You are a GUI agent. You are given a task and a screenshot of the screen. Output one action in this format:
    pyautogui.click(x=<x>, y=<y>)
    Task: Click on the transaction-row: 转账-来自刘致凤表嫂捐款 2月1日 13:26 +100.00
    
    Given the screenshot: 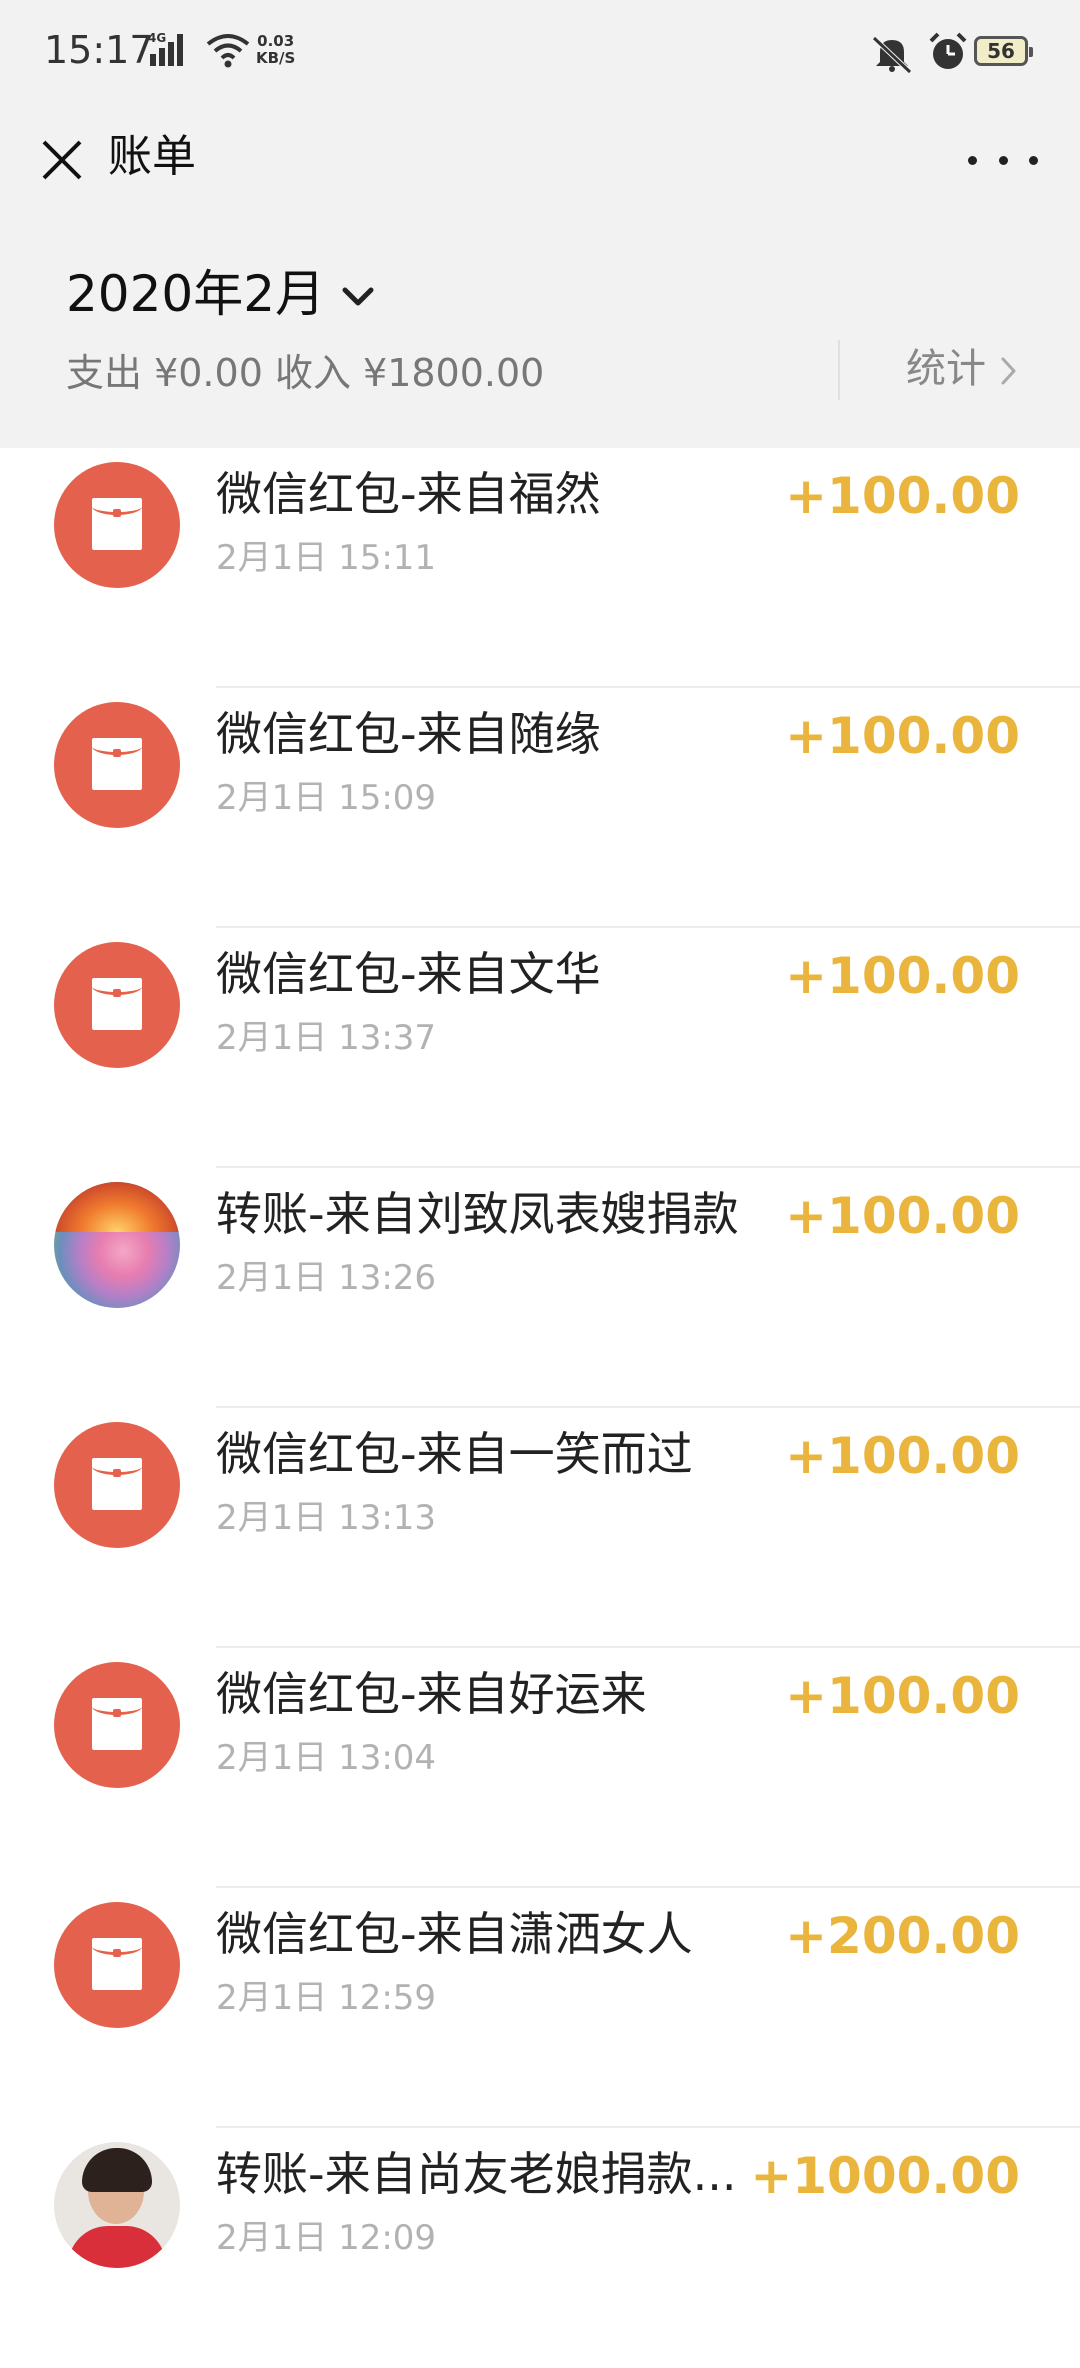 What is the action you would take?
    pyautogui.click(x=540, y=1288)
    